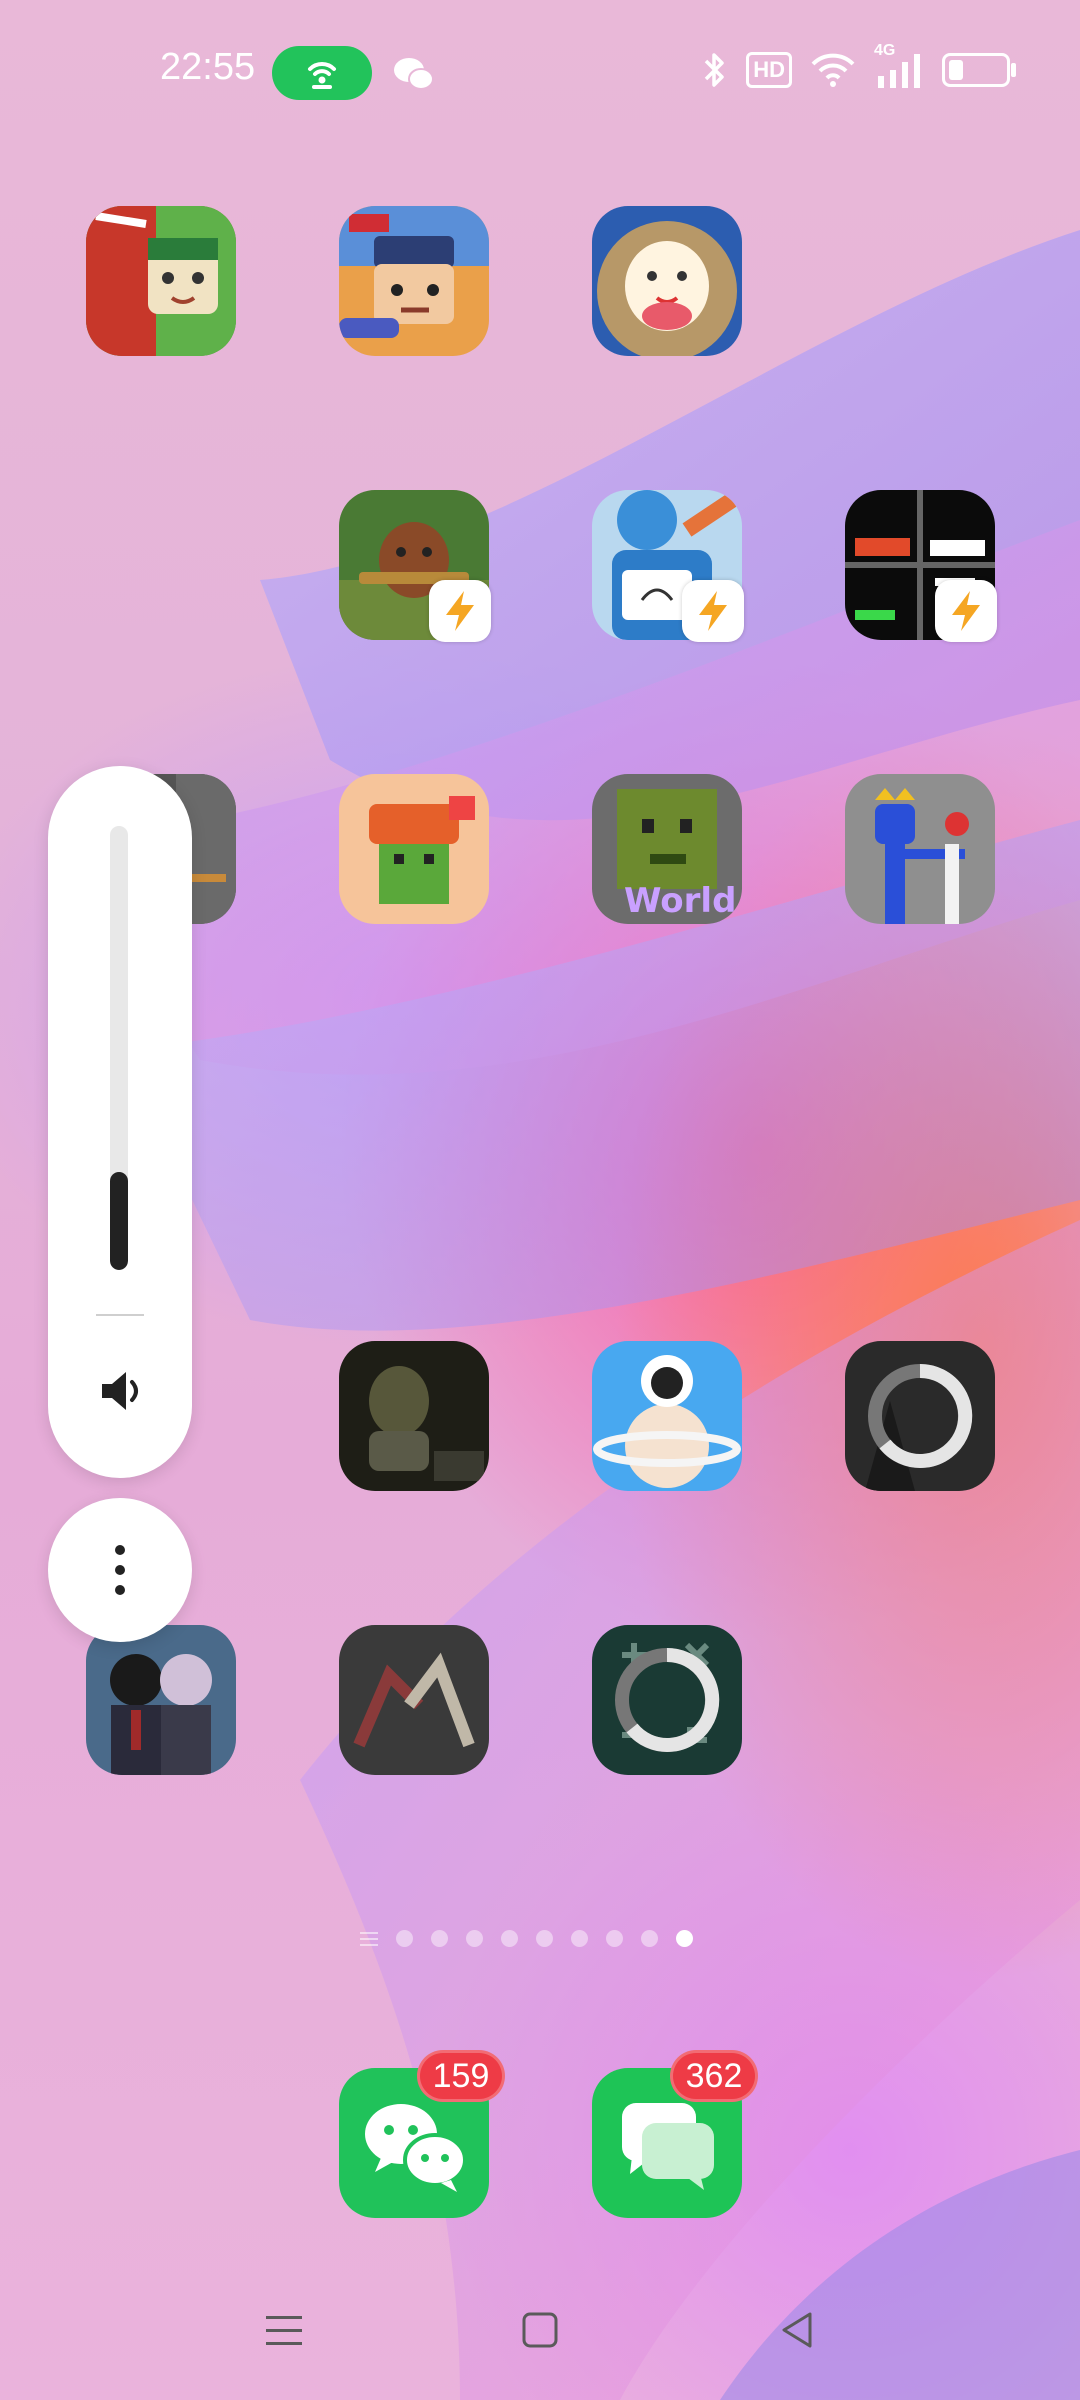 The height and width of the screenshot is (2400, 1080). I want to click on fight-game-app, so click(414, 1700).